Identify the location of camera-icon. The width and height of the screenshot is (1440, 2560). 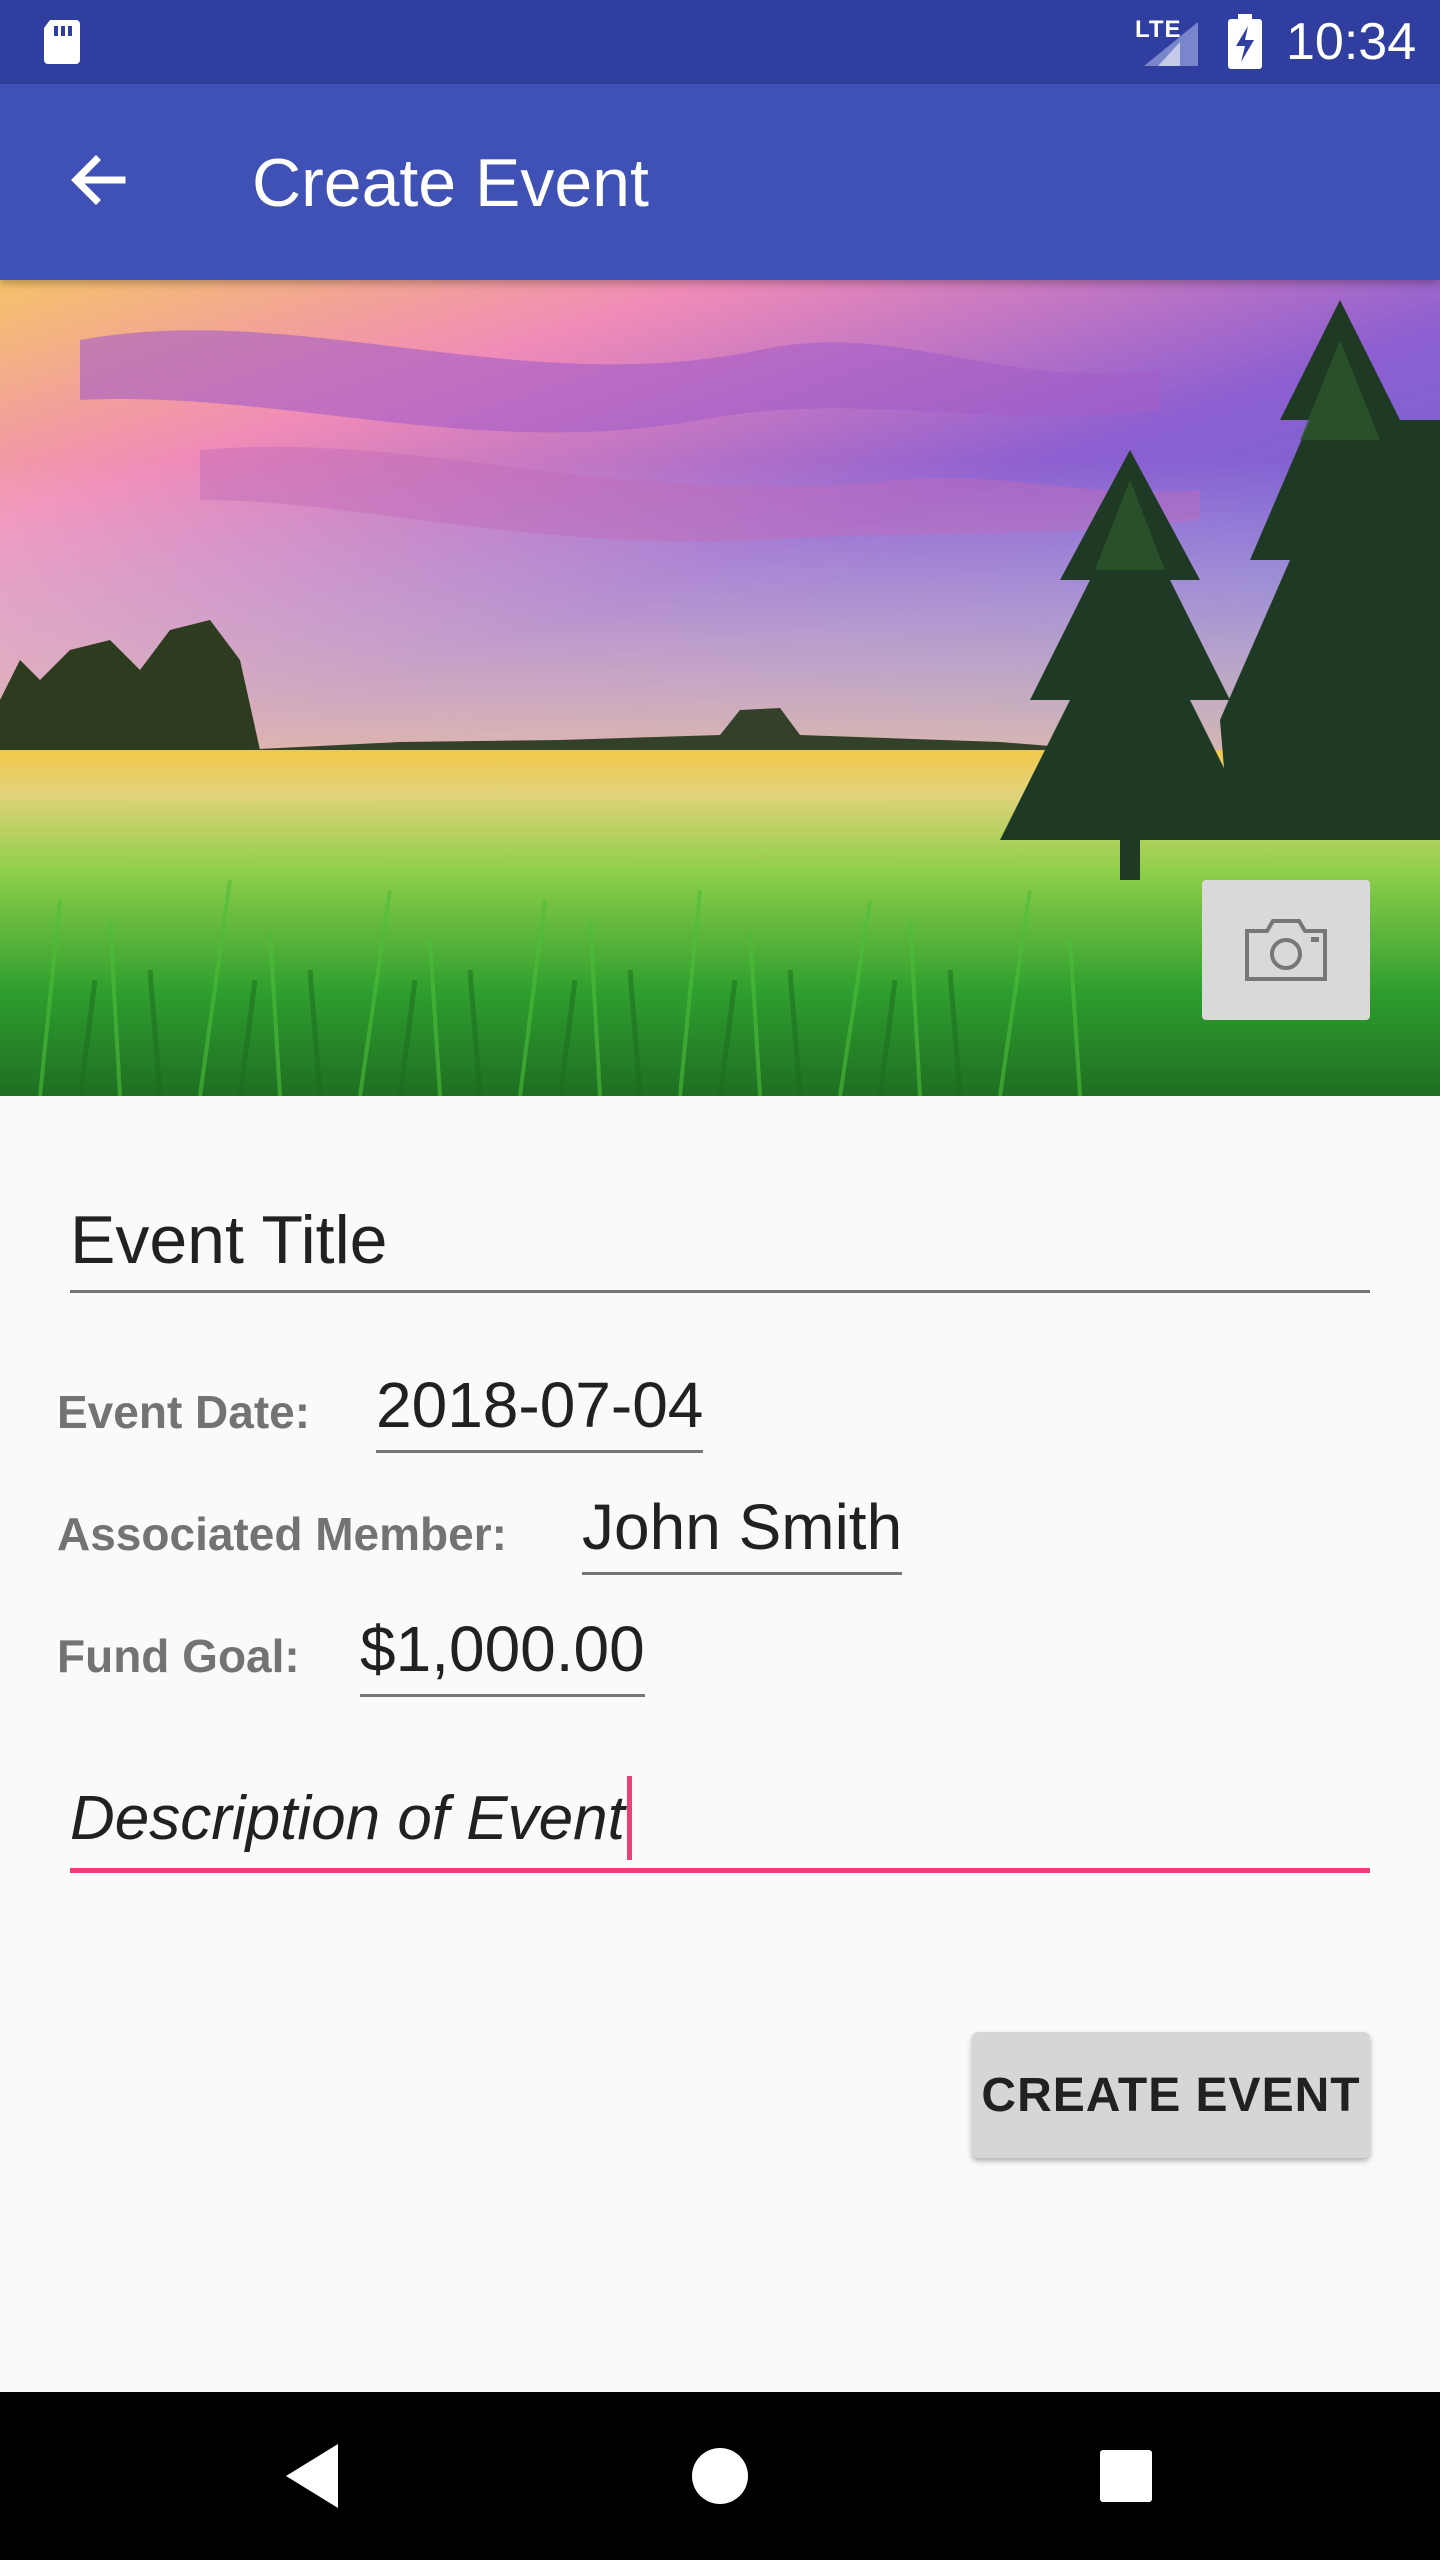
(1286, 950).